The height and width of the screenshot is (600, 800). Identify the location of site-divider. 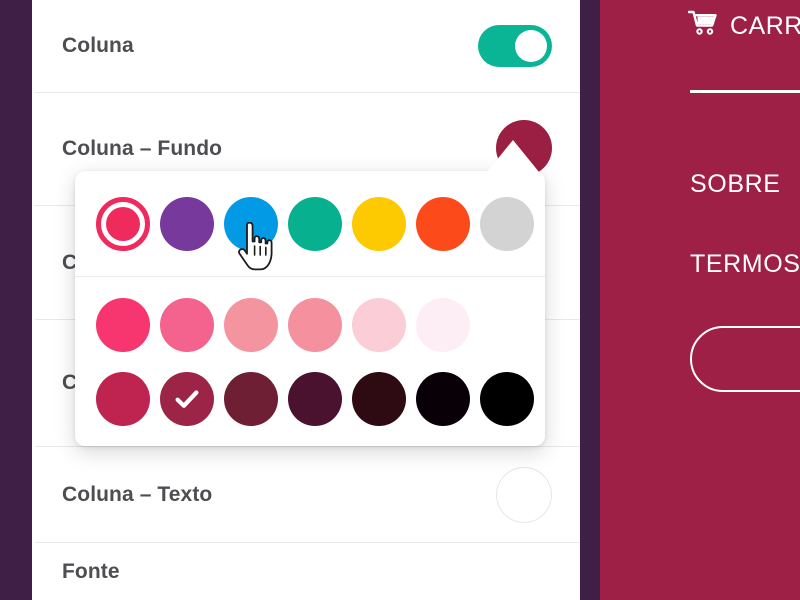
(745, 91).